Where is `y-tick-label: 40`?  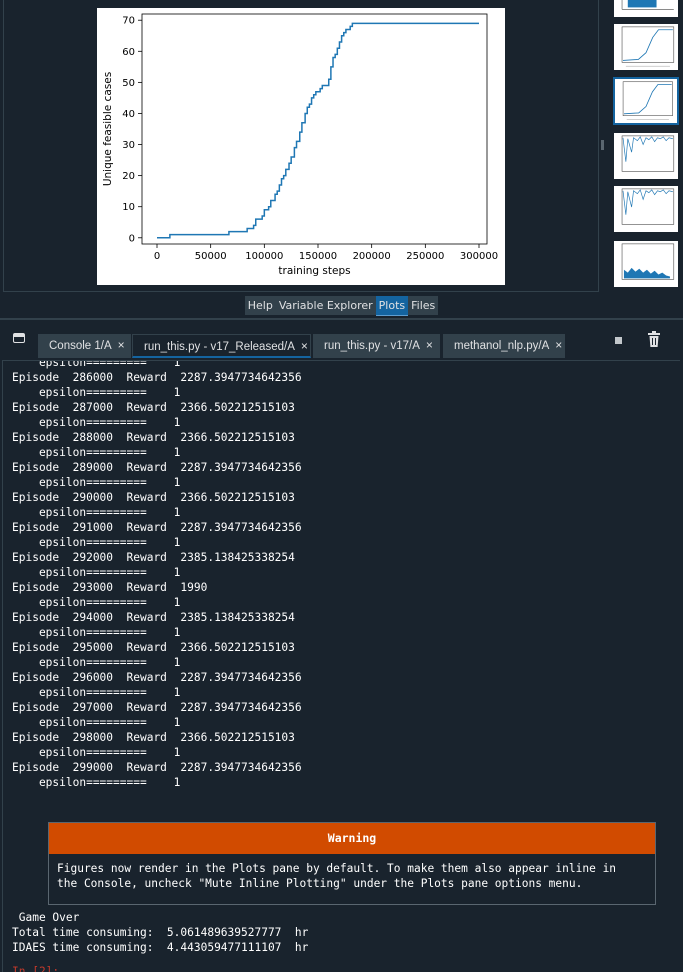 y-tick-label: 40 is located at coordinates (128, 114).